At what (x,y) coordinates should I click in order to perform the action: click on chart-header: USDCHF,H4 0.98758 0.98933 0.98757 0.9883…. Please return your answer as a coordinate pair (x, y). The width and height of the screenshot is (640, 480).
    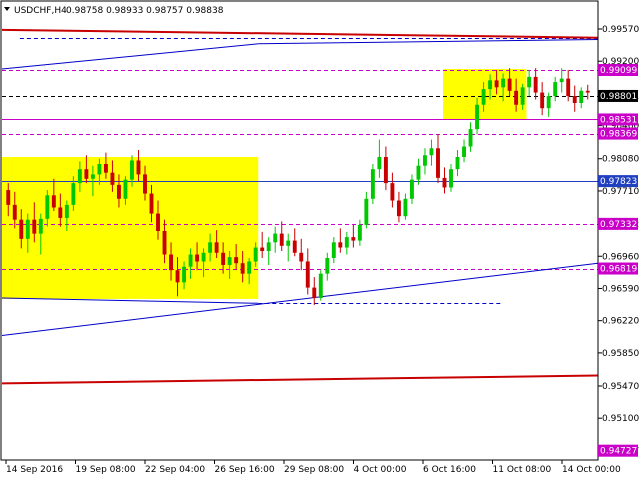
    Looking at the image, I should click on (114, 11).